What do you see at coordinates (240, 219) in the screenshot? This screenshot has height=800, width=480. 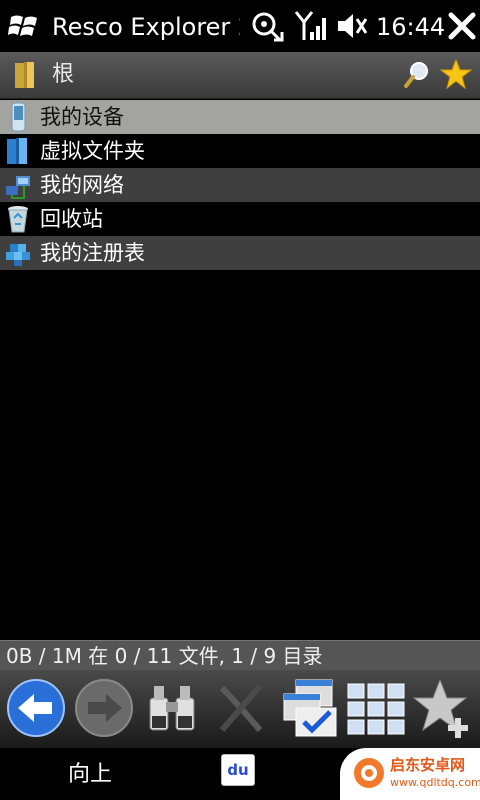 I see `list-item-recycle-bin: 回收站` at bounding box center [240, 219].